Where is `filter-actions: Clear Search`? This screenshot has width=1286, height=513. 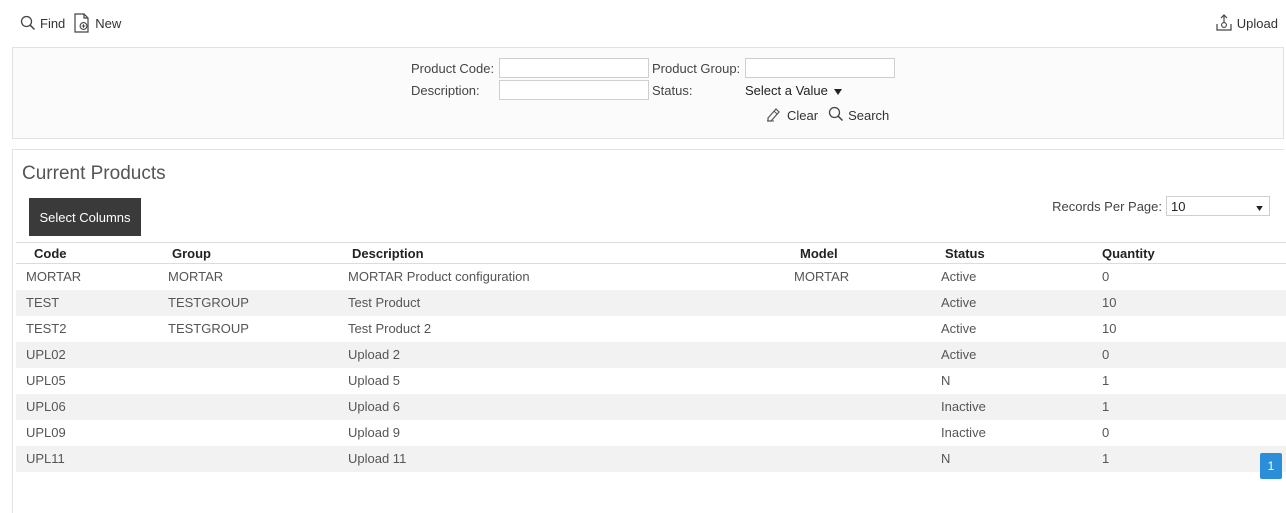
filter-actions: Clear Search is located at coordinates (827, 115).